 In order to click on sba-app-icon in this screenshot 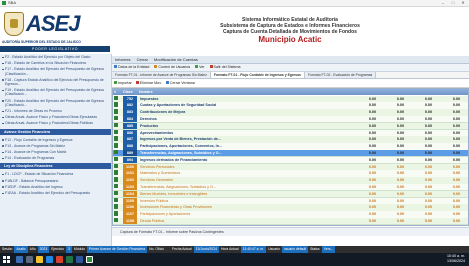, I will do `click(89, 259)`.